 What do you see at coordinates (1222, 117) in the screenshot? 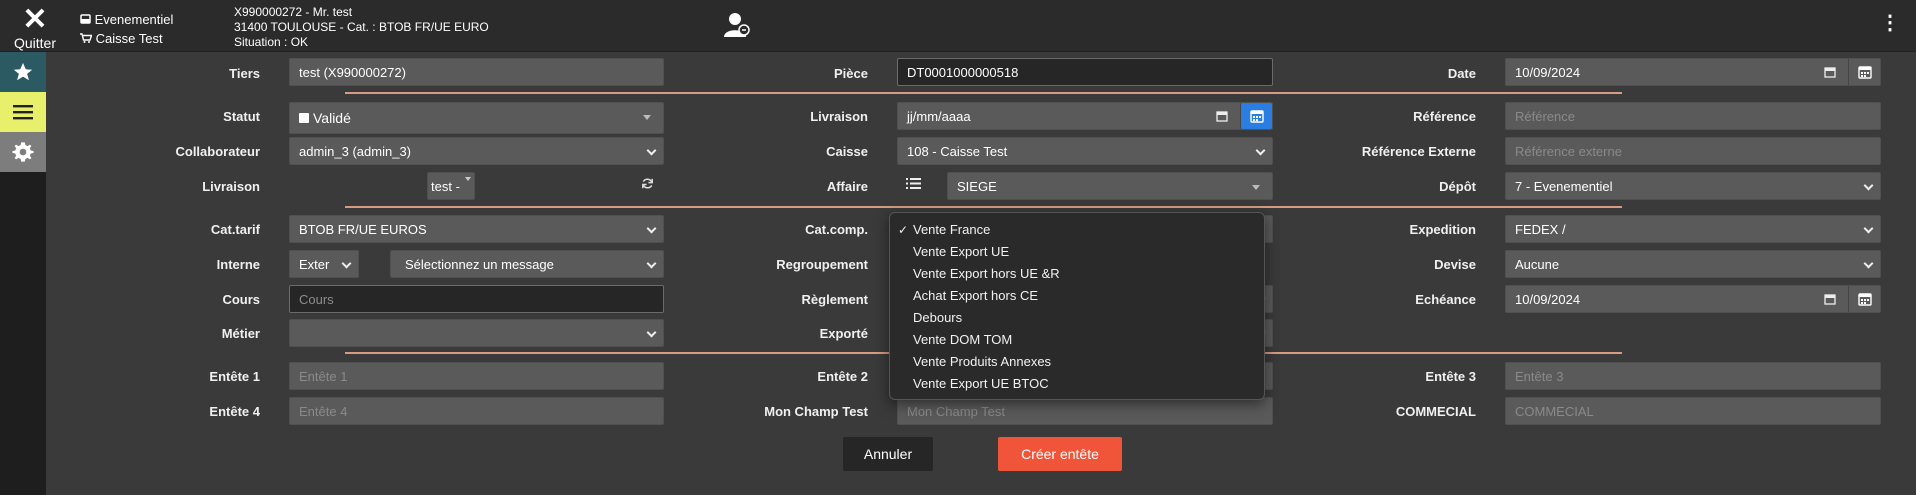
I see `livraison-small-calendar-icon` at bounding box center [1222, 117].